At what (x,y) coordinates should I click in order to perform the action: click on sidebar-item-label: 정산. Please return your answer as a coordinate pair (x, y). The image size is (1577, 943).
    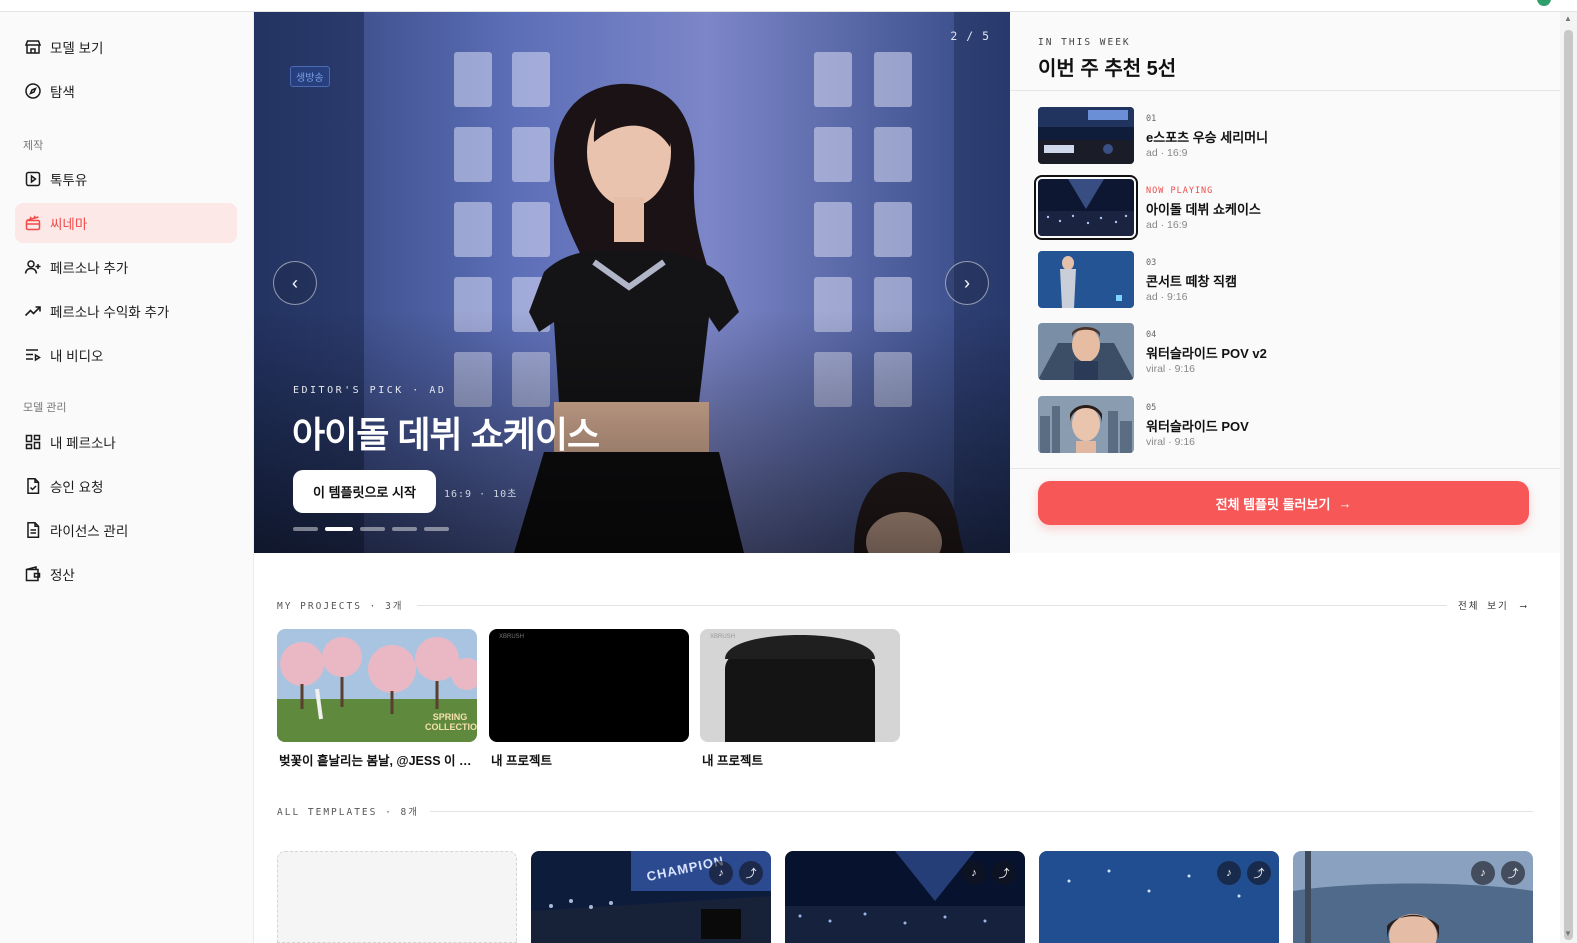
    Looking at the image, I should click on (62, 575).